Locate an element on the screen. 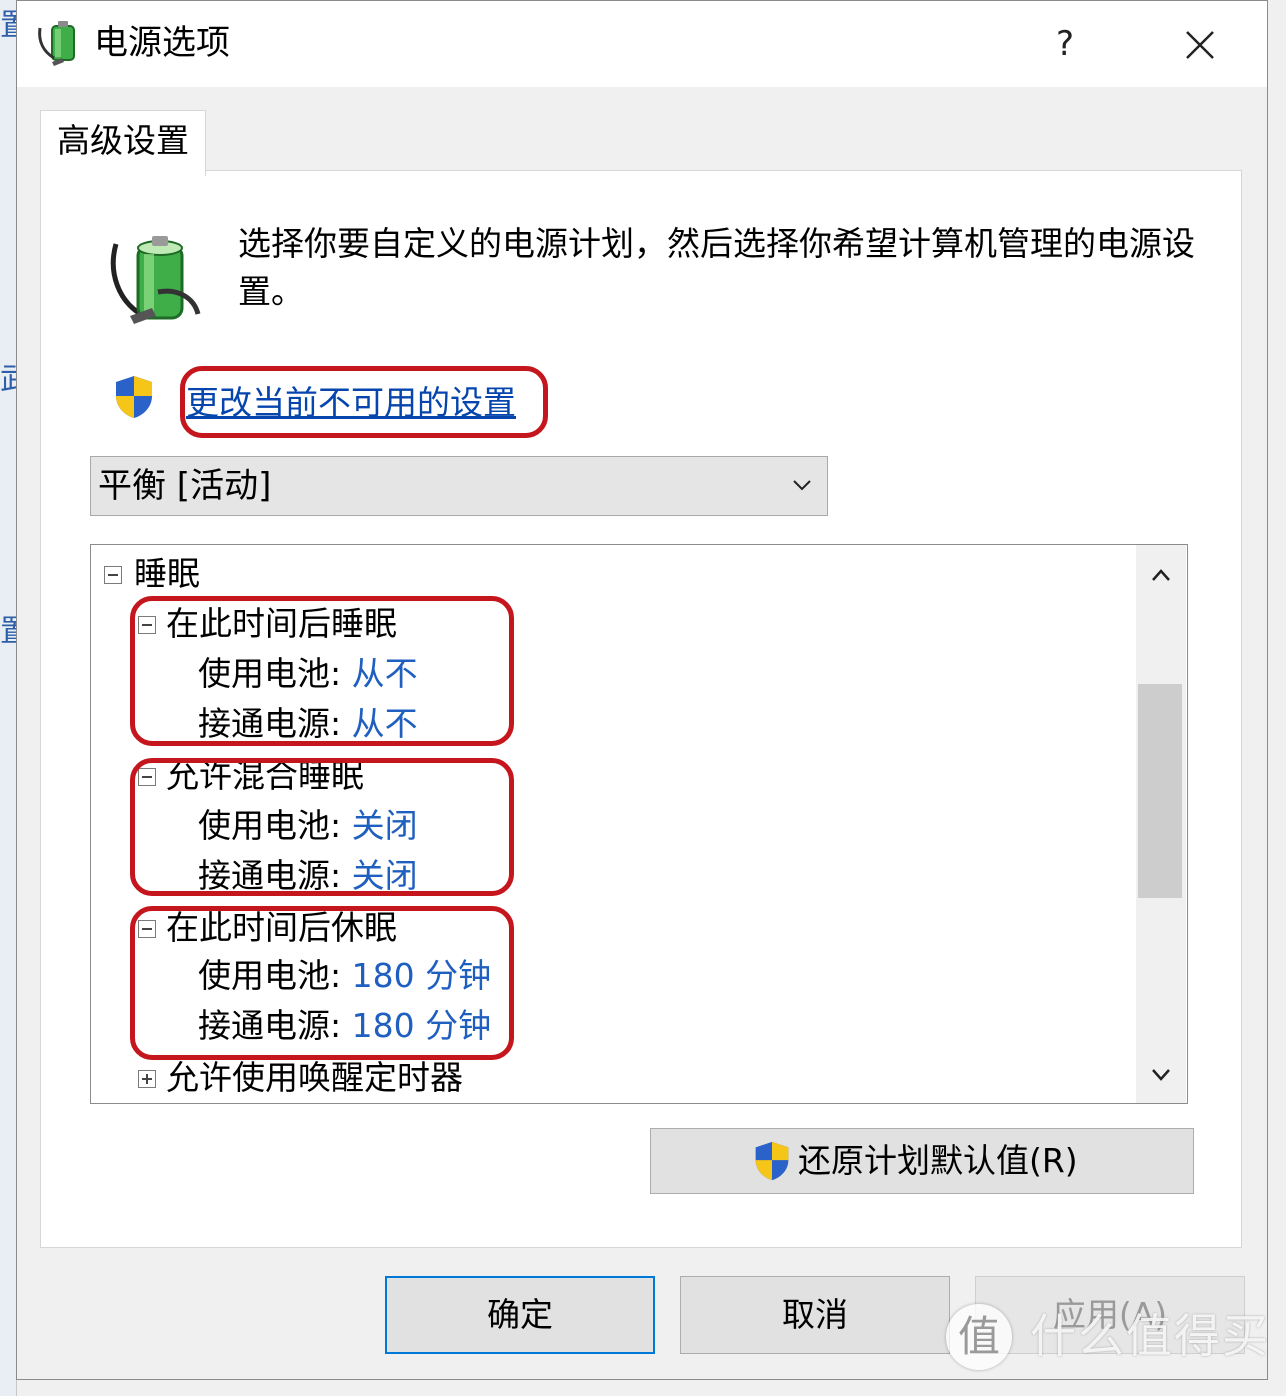  tab-advanced-settings: 高级设置 is located at coordinates (123, 143).